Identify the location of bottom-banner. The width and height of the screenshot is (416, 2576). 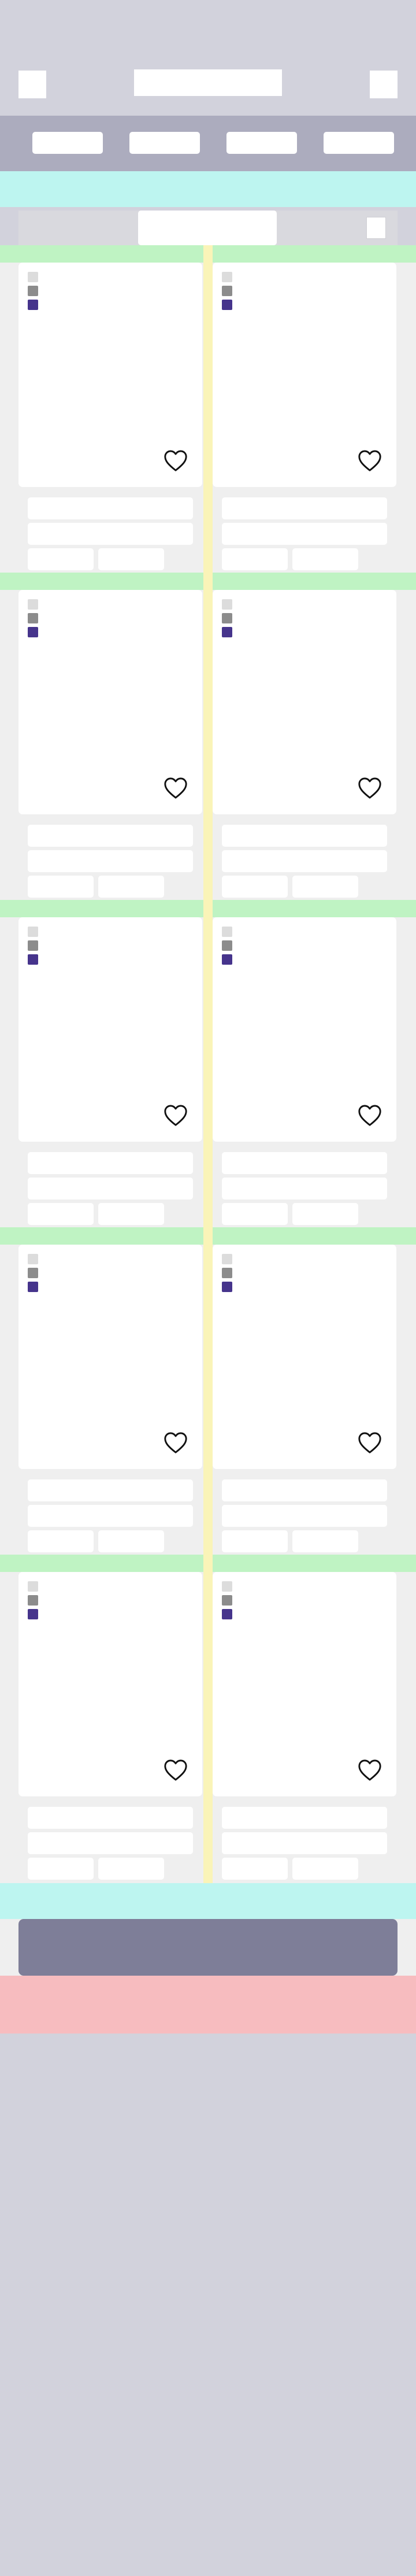
(208, 1901).